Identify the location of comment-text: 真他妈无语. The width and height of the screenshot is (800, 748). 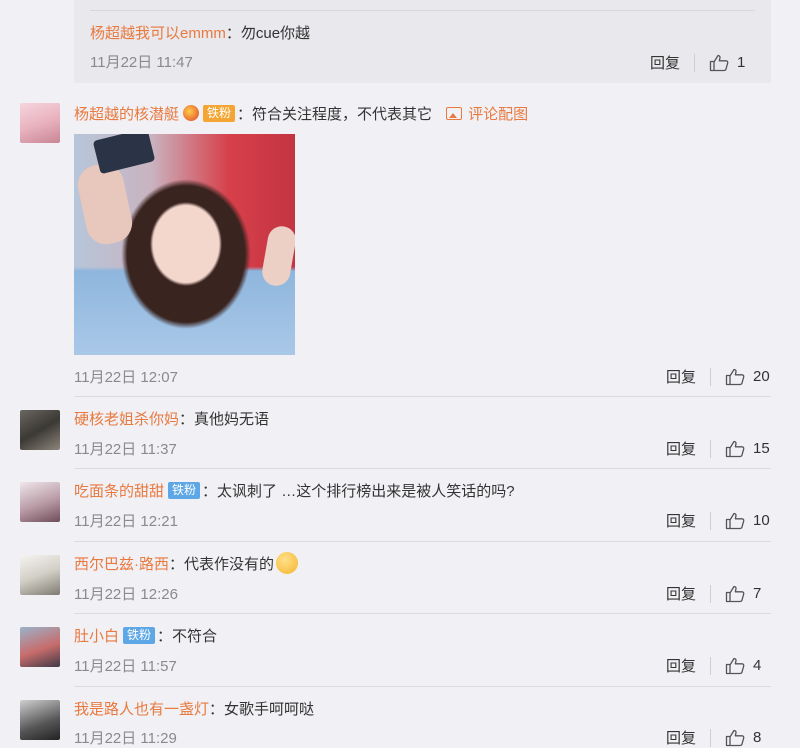
(232, 419).